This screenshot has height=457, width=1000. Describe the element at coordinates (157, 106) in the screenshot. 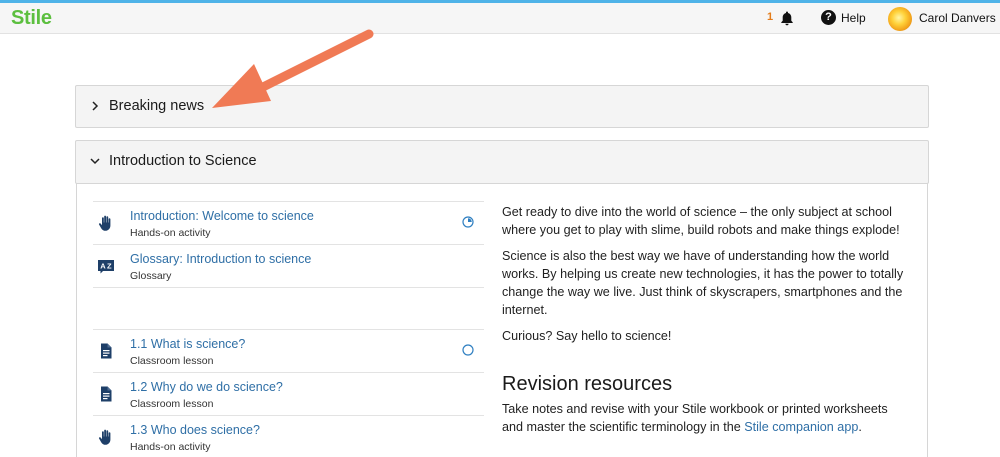

I see `section-title: Breaking news` at that location.